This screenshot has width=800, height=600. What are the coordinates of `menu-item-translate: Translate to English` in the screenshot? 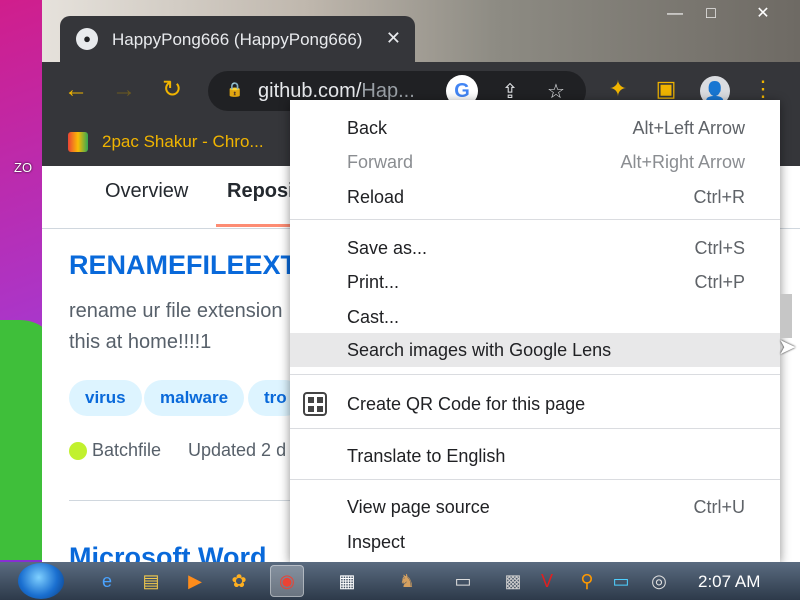 It's located at (535, 456).